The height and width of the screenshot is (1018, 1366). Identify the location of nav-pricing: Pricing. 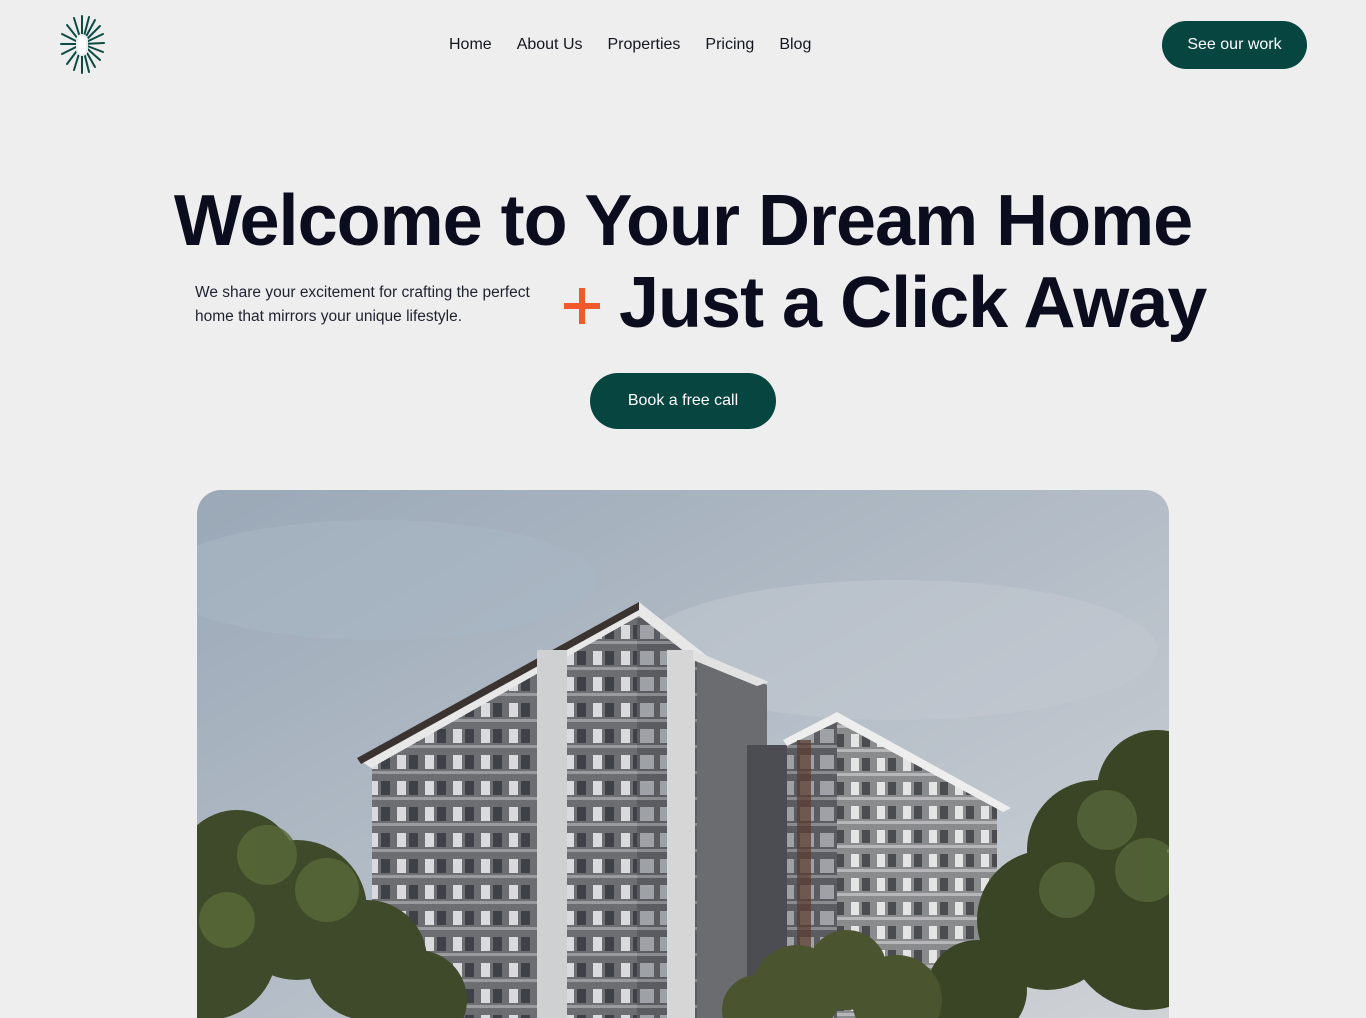
(729, 45).